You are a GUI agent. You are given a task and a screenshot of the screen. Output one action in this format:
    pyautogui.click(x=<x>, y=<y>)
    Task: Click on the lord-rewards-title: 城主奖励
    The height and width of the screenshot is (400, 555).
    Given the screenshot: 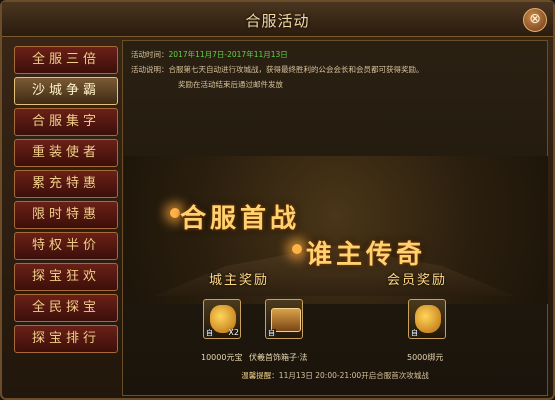 What is the action you would take?
    pyautogui.click(x=239, y=280)
    